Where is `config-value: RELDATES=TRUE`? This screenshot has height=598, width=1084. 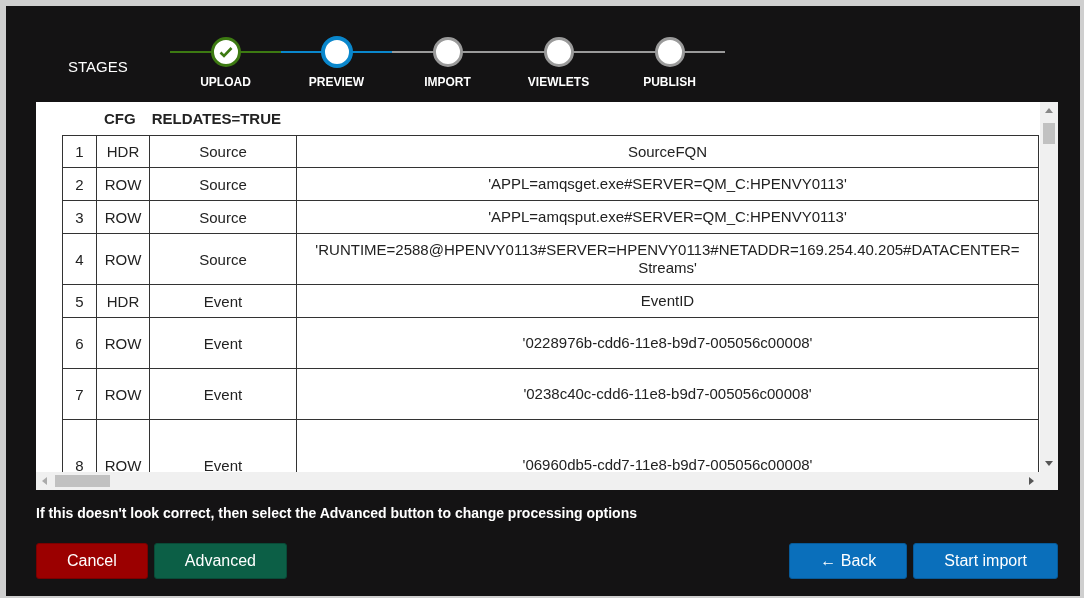 config-value: RELDATES=TRUE is located at coordinates (216, 119).